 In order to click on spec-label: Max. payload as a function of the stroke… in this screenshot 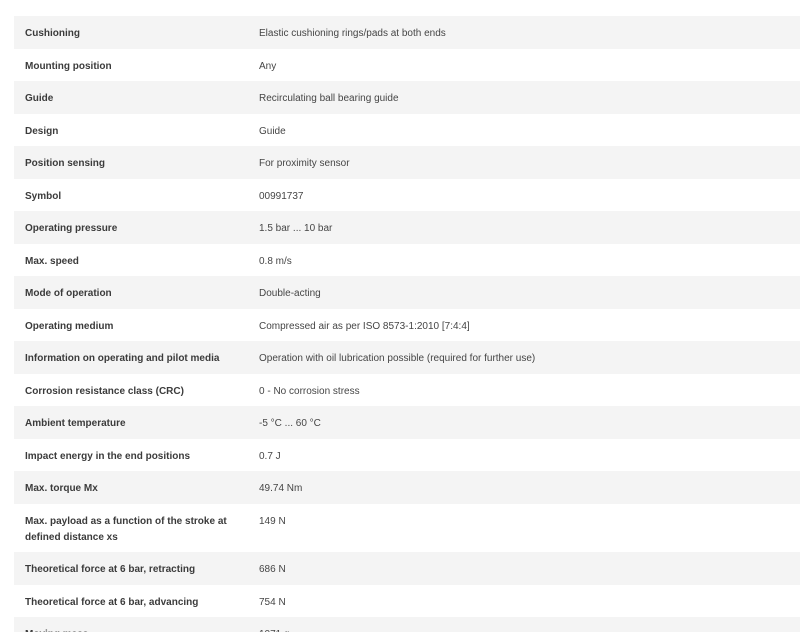, I will do `click(126, 529)`.